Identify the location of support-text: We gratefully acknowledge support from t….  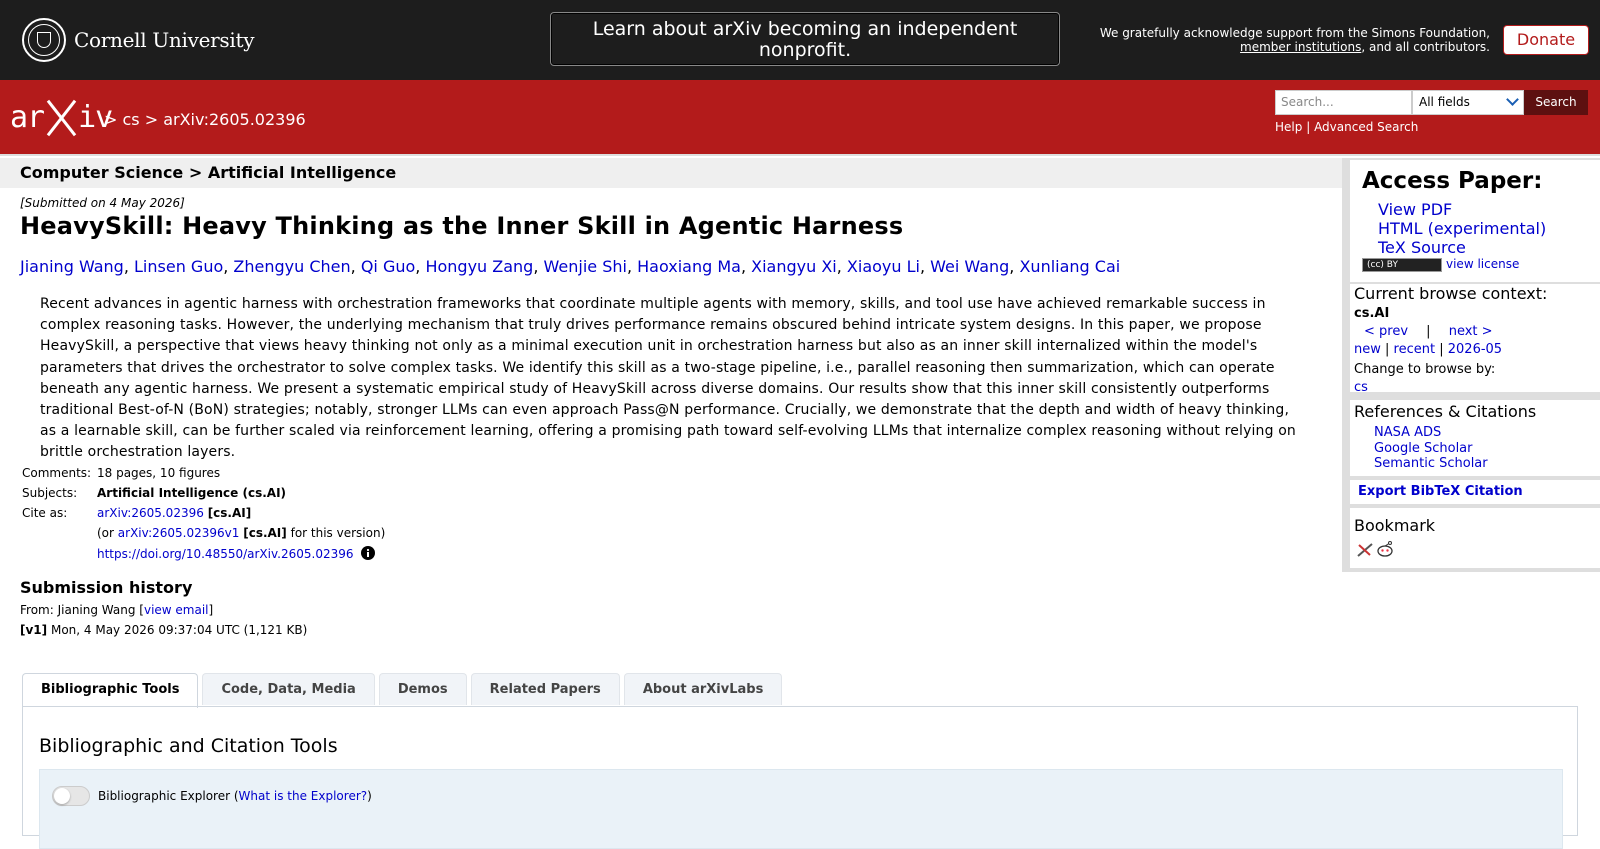
(1294, 40).